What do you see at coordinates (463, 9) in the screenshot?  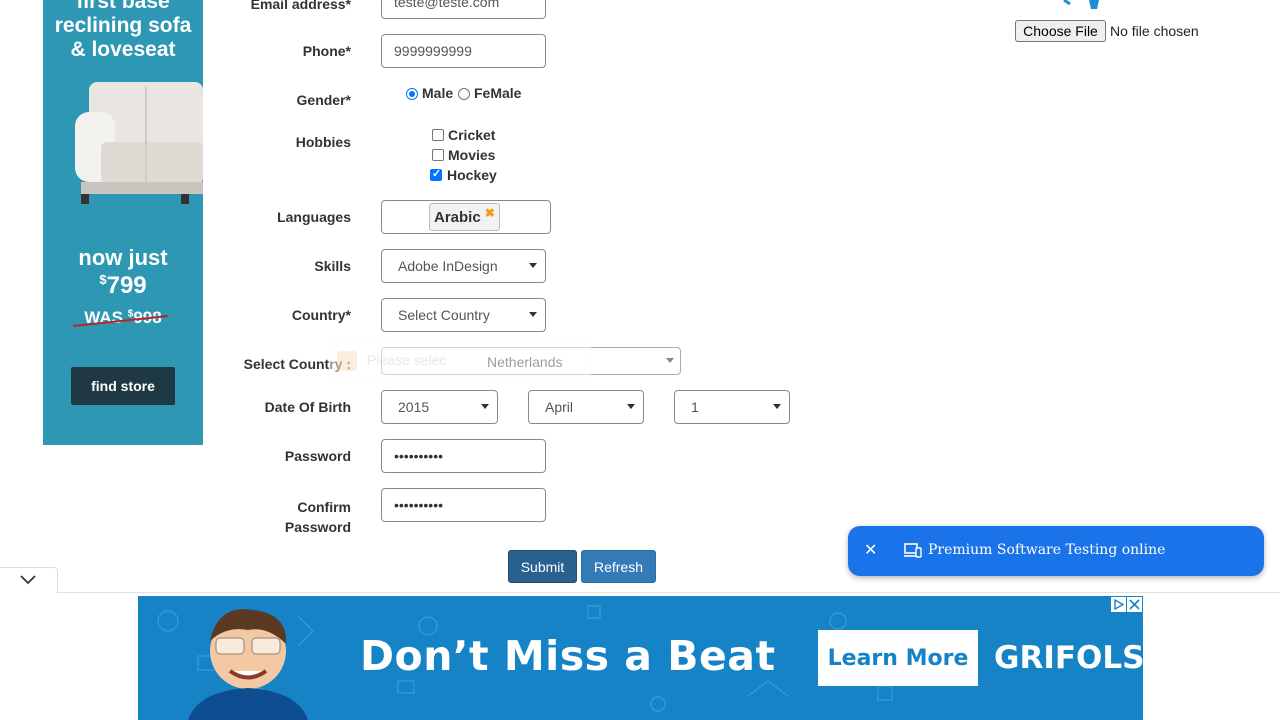 I see `email-input: teste@teste.com` at bounding box center [463, 9].